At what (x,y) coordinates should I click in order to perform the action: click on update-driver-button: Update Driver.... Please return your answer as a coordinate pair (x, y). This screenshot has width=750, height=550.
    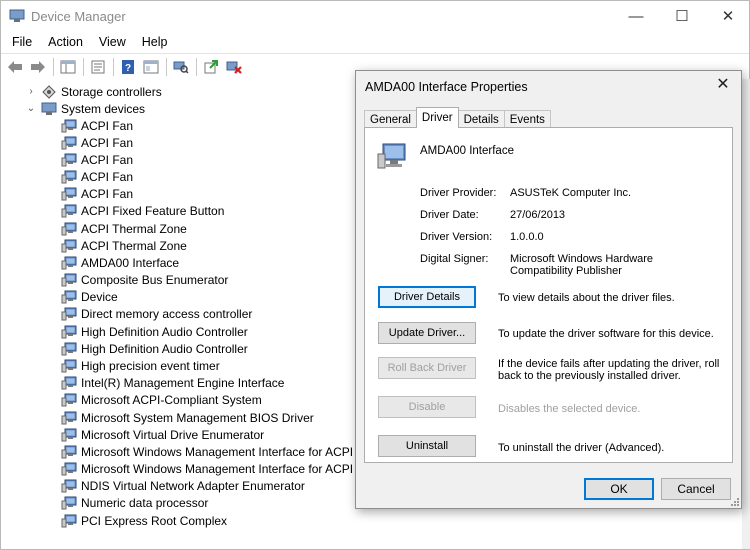
    Looking at the image, I should click on (427, 333).